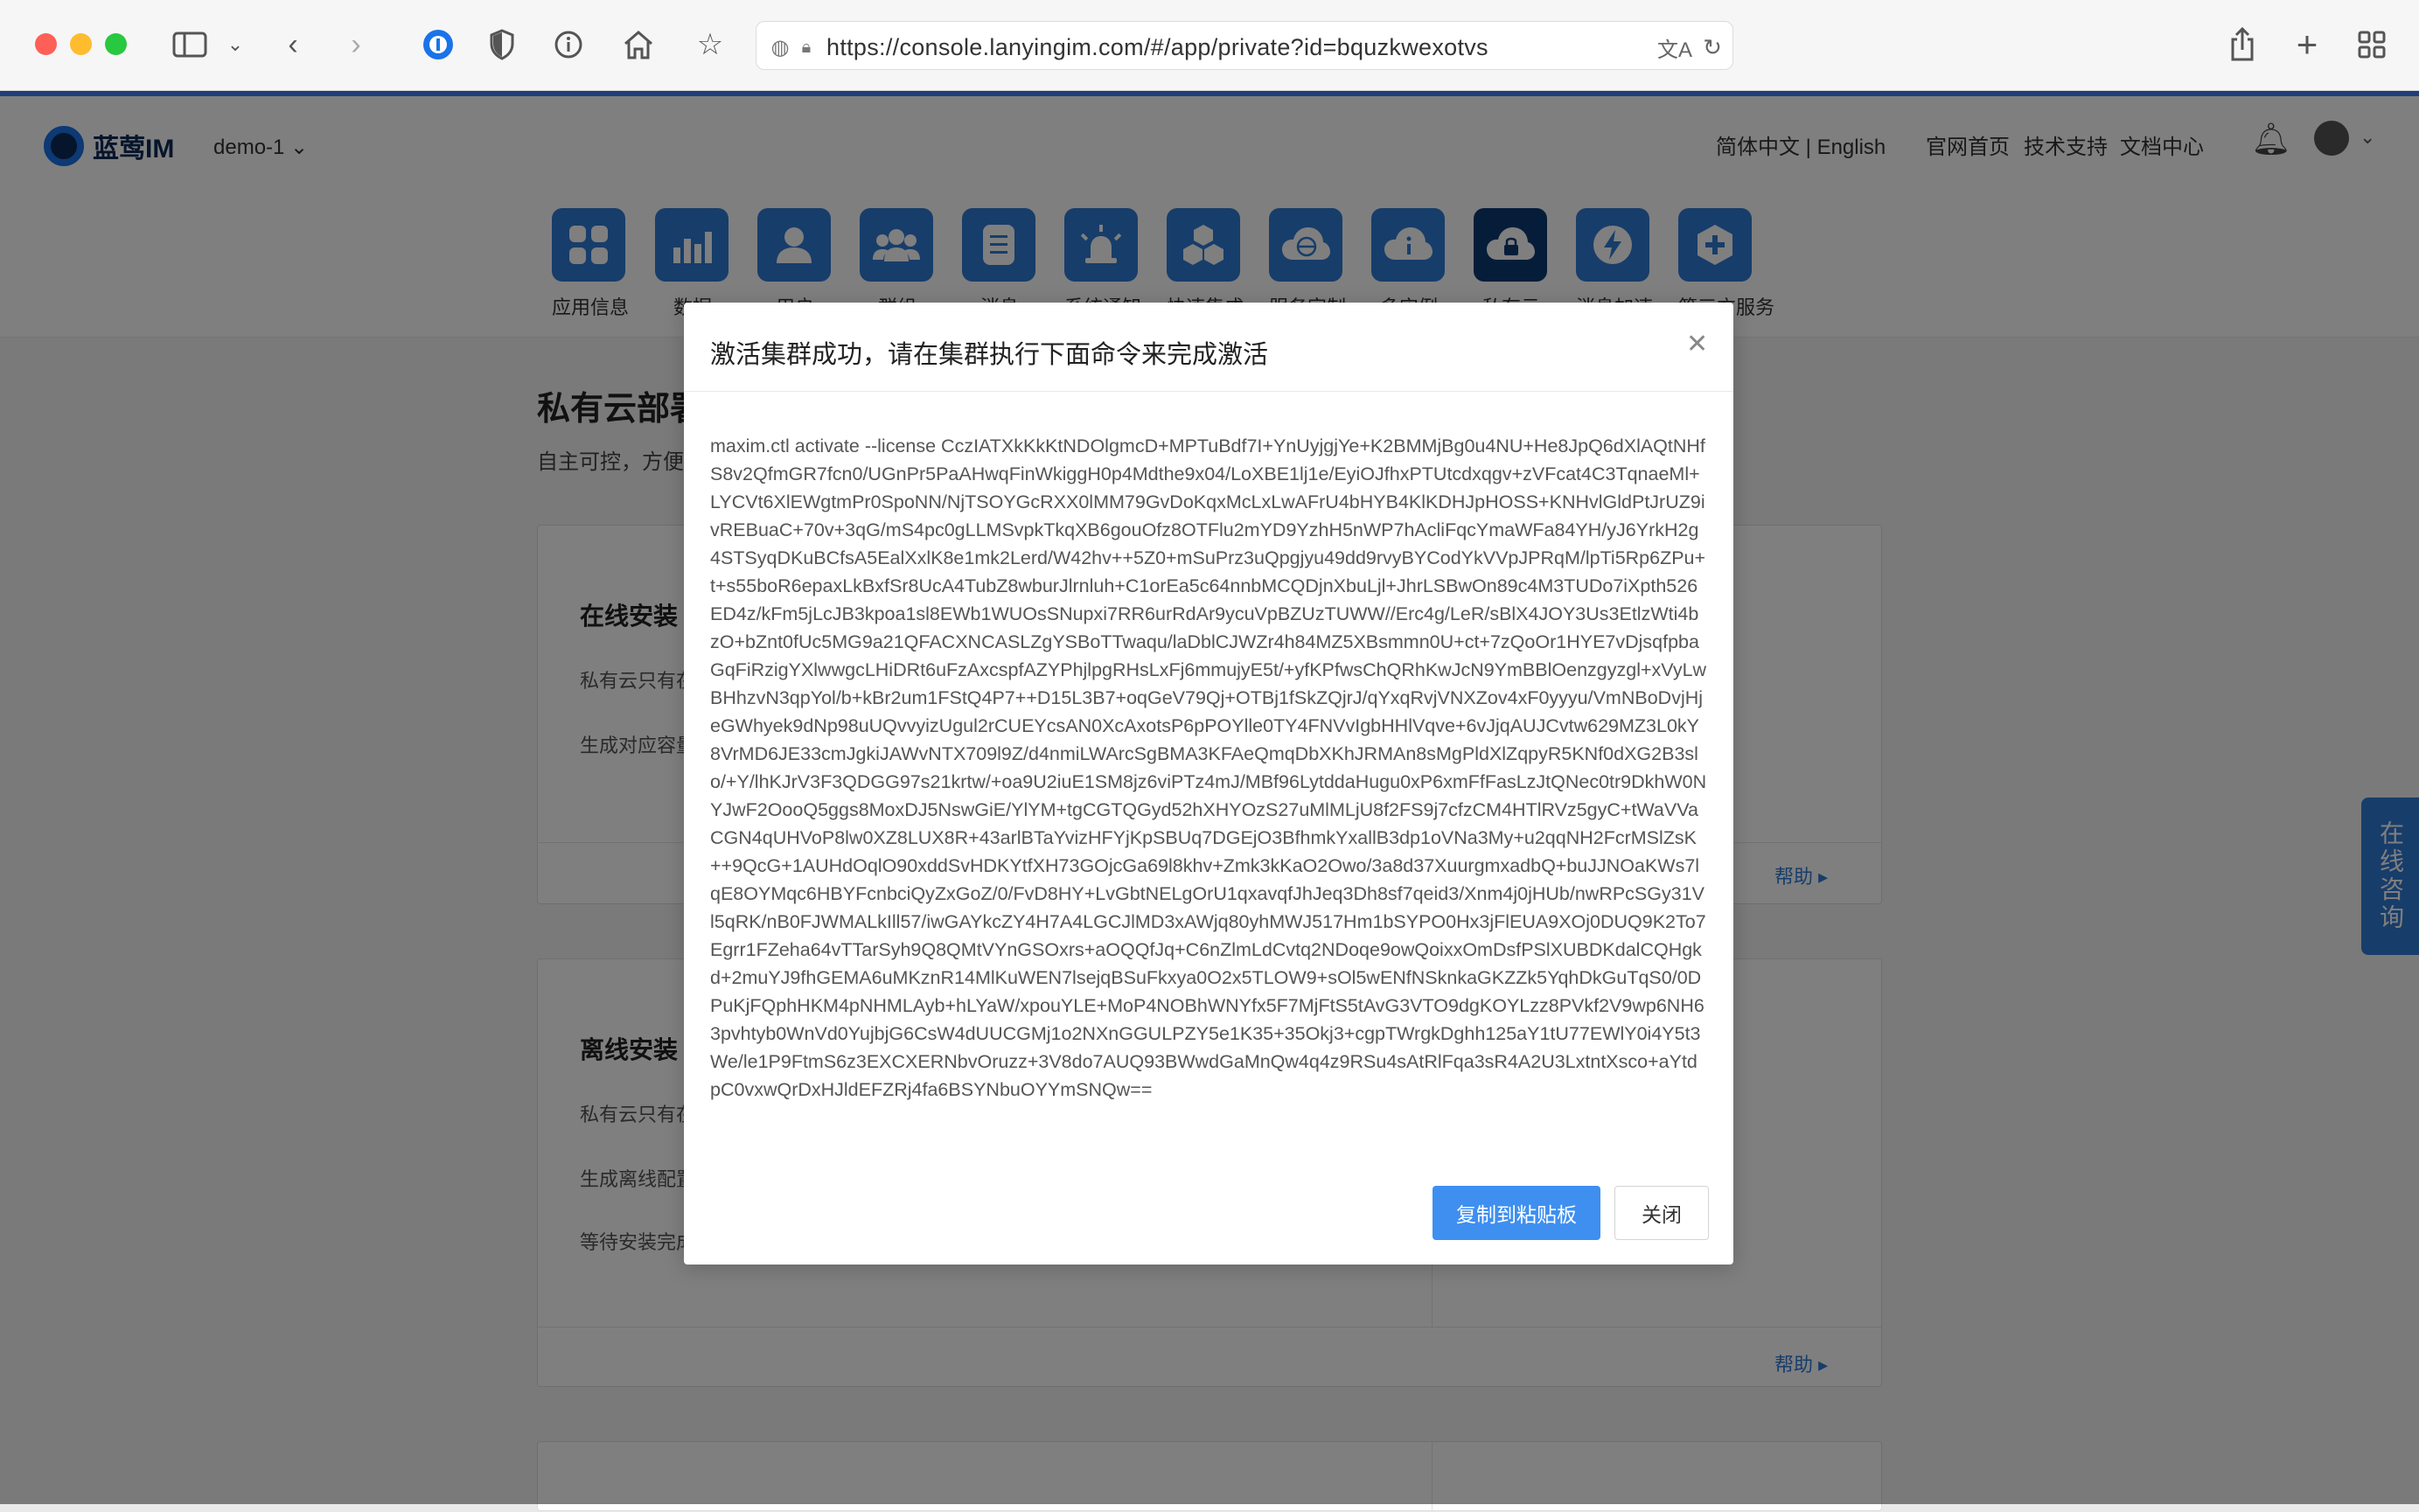 Image resolution: width=2419 pixels, height=1512 pixels. I want to click on forward-icon: ›, so click(356, 45).